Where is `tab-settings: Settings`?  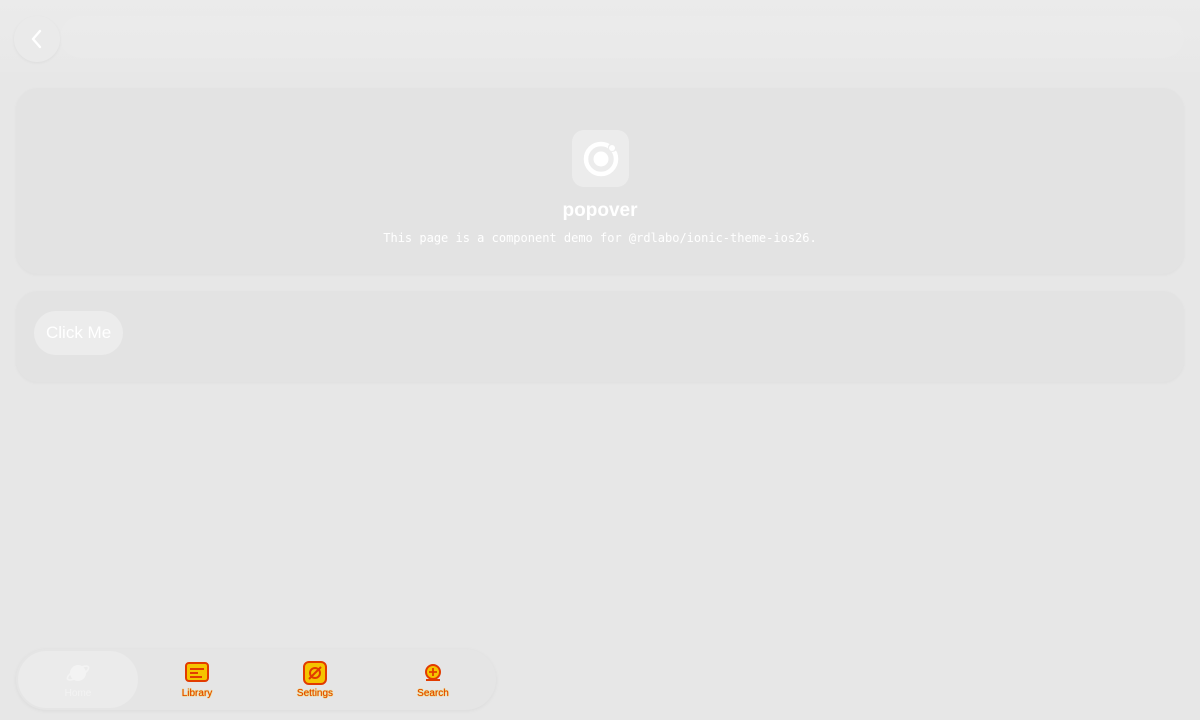 tab-settings: Settings is located at coordinates (315, 679).